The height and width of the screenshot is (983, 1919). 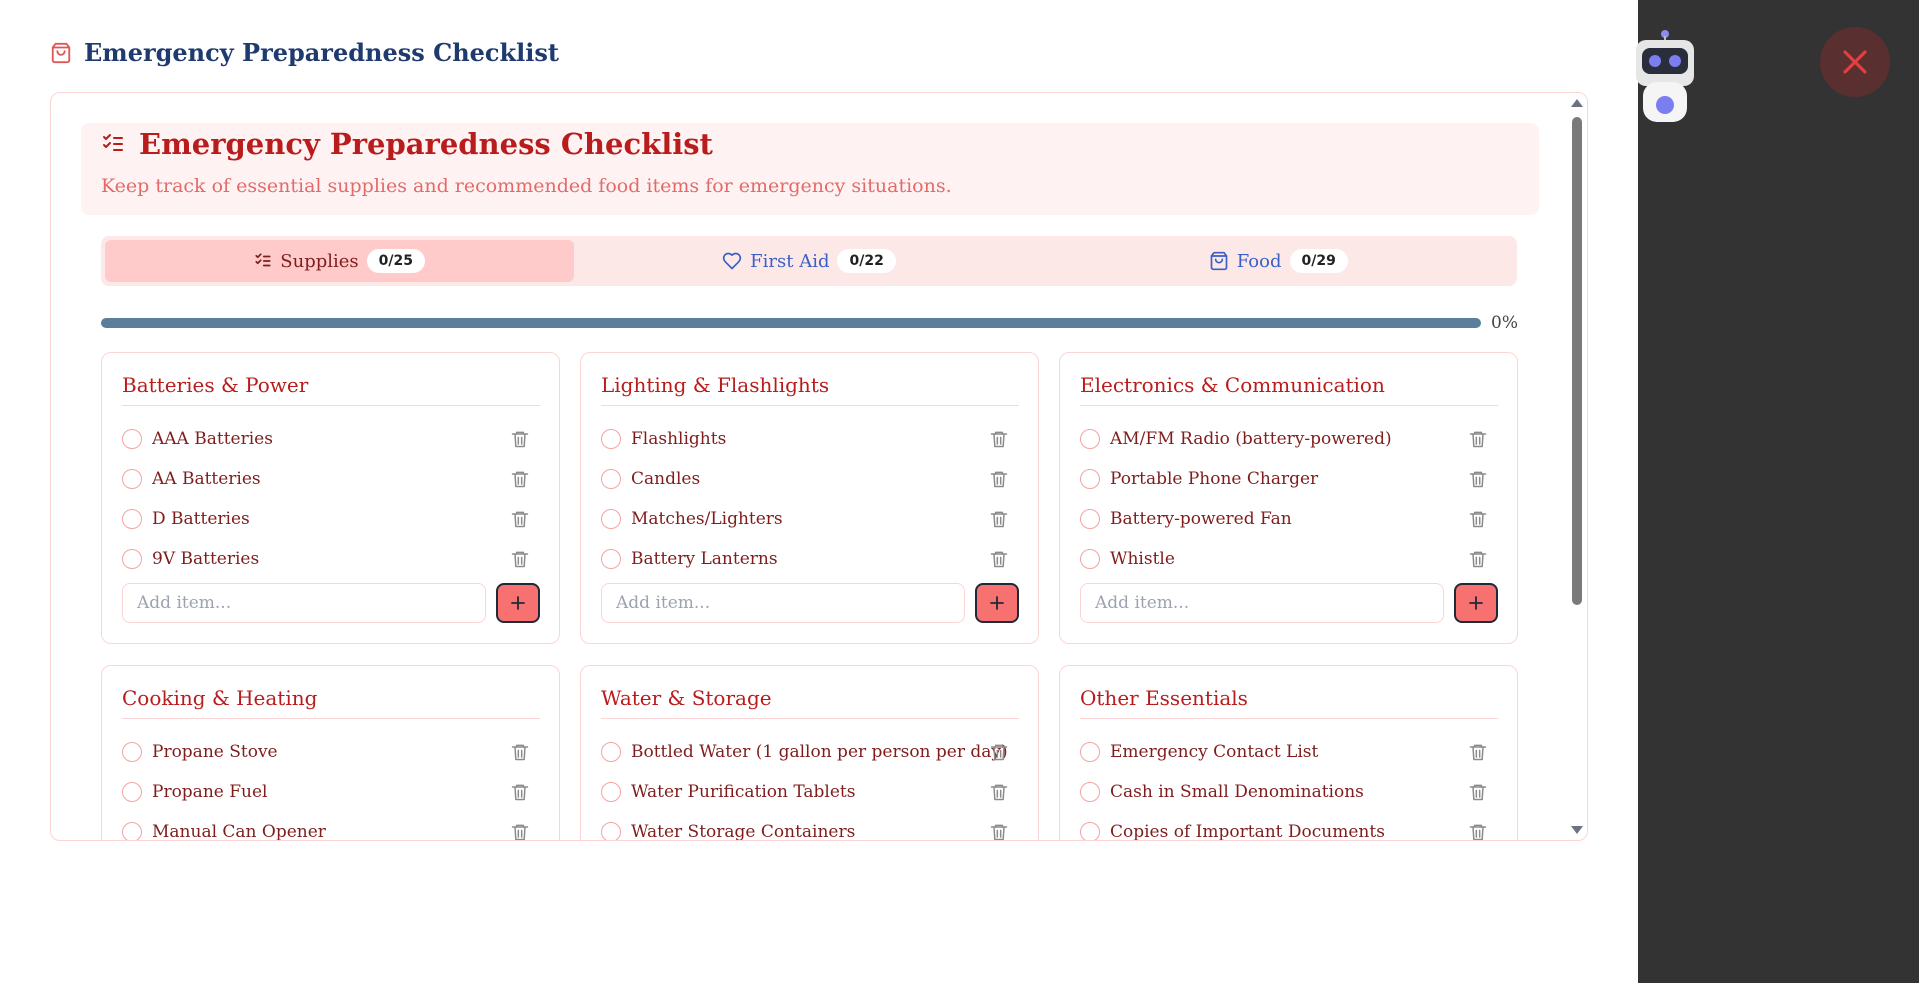 I want to click on list-item: 9V Batteries, so click(x=331, y=559).